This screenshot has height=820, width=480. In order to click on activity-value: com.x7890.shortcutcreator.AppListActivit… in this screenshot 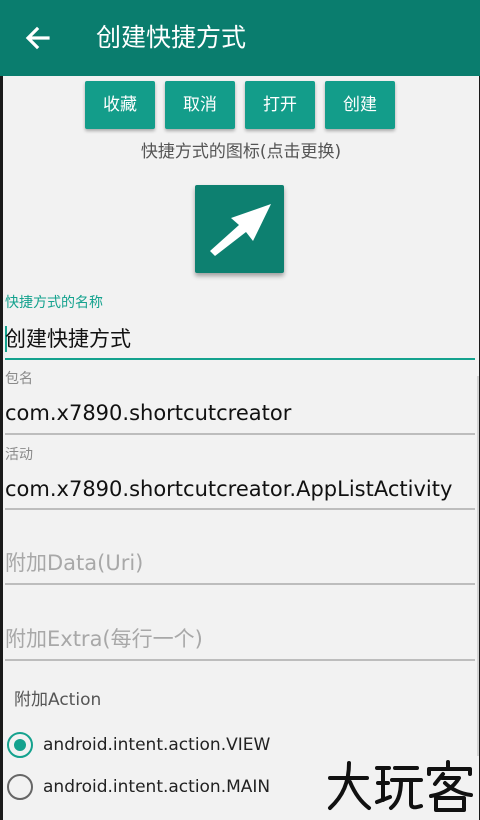, I will do `click(228, 489)`.